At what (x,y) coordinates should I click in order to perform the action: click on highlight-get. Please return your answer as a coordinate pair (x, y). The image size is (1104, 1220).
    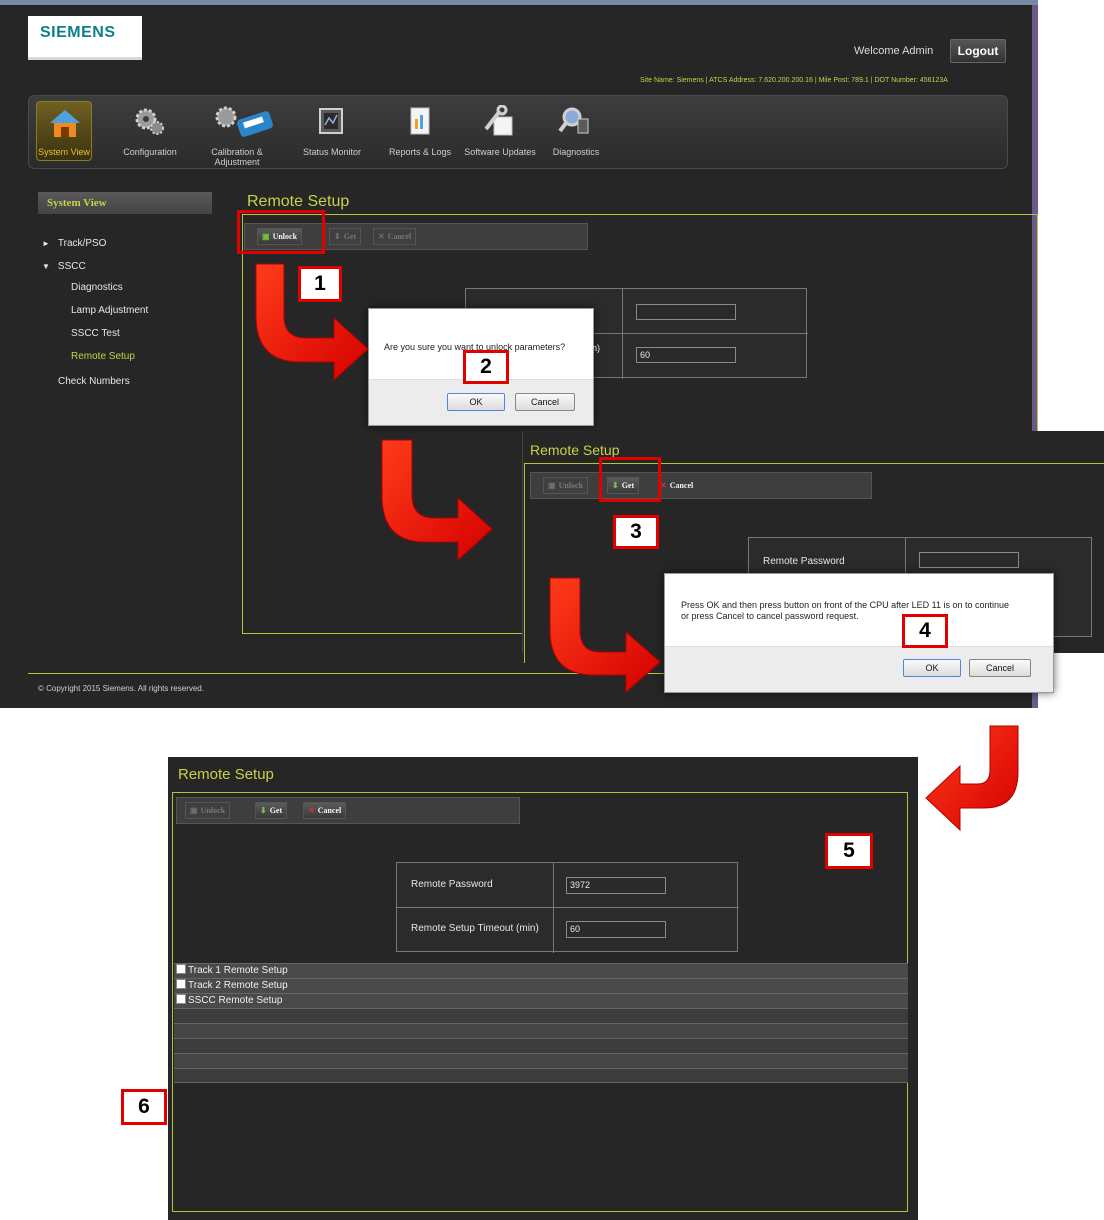
    Looking at the image, I should click on (630, 479).